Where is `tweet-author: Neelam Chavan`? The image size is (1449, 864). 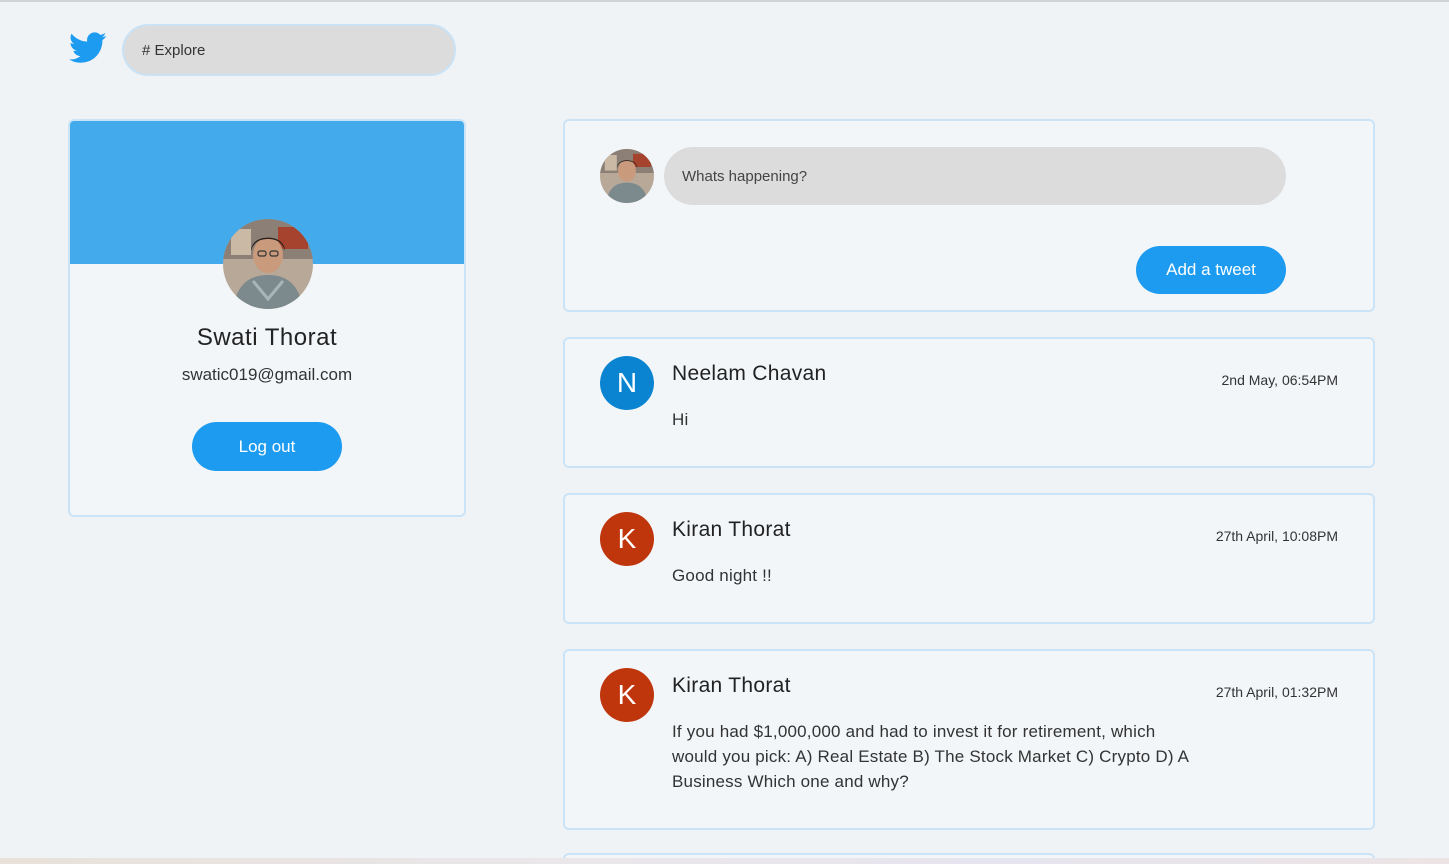
tweet-author: Neelam Chavan is located at coordinates (749, 373).